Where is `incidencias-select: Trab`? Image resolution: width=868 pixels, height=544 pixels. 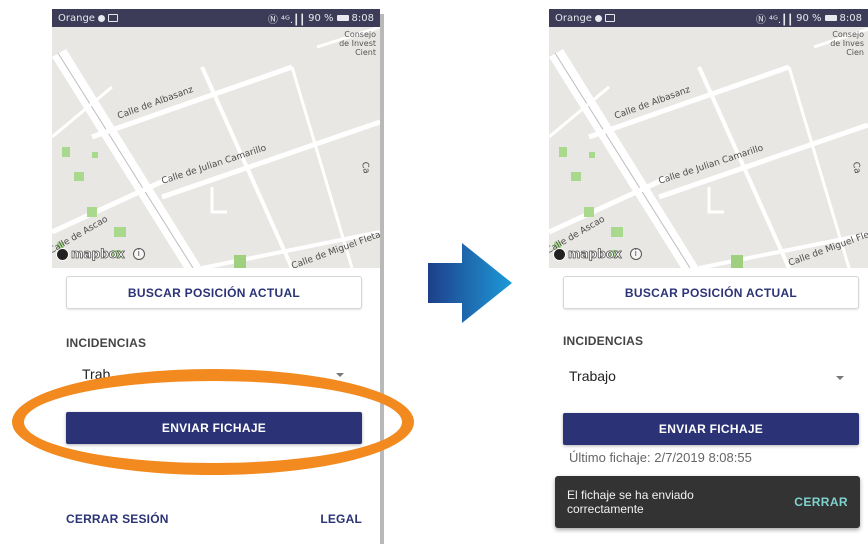
incidencias-select: Trab is located at coordinates (96, 374).